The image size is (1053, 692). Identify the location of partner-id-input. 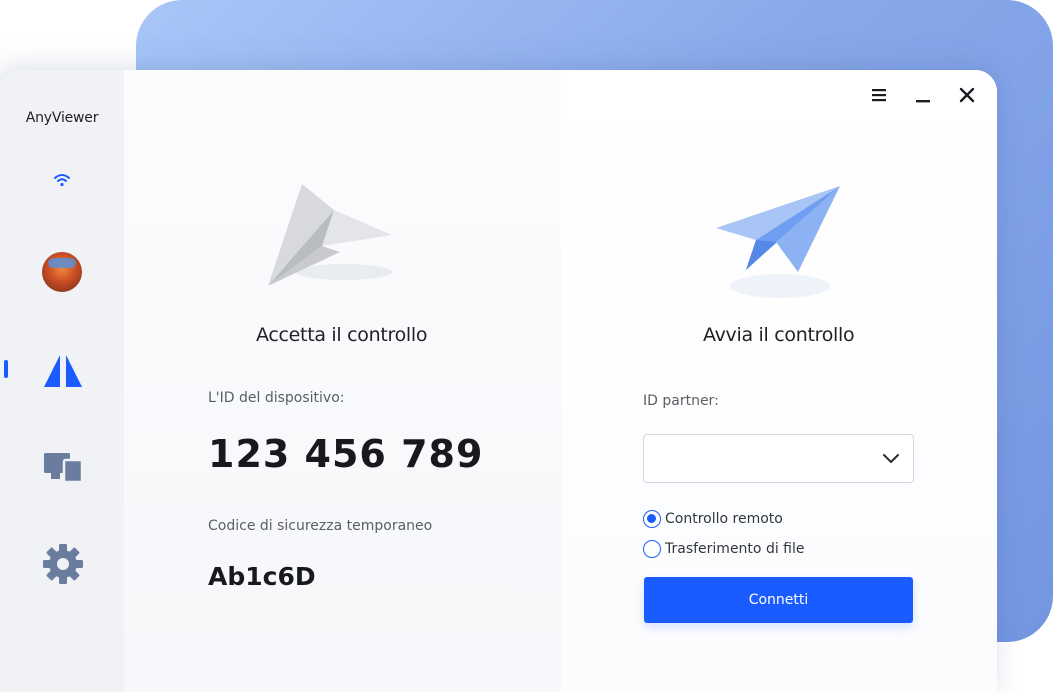
(758, 458).